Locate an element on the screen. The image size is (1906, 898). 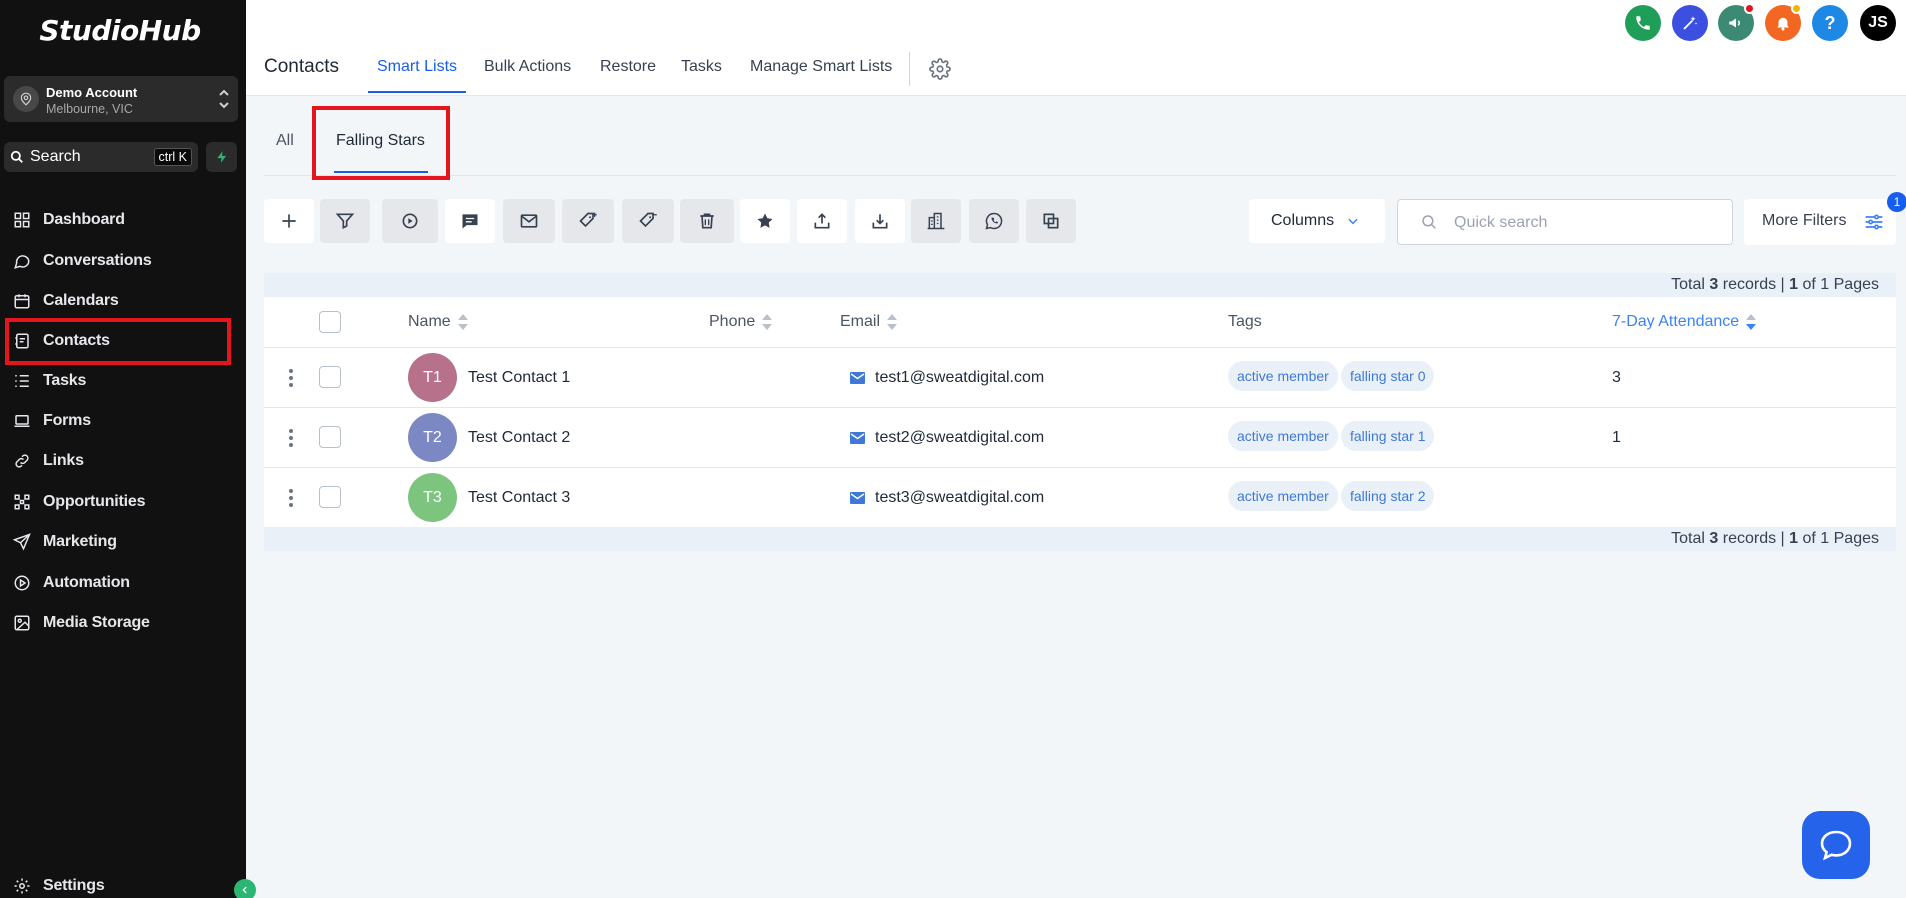
tag-badge: falling star 2 is located at coordinates (1388, 496).